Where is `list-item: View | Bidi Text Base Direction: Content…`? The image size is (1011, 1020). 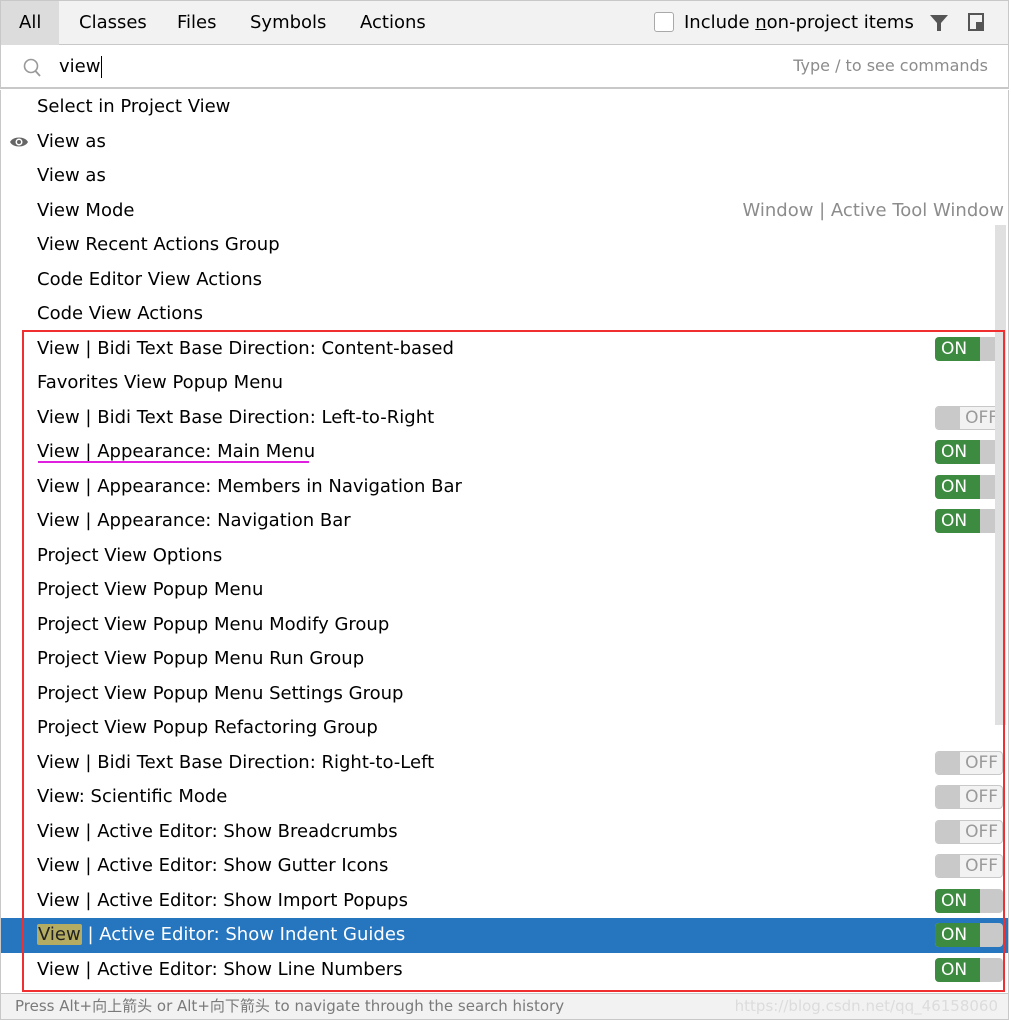 list-item: View | Bidi Text Base Direction: Content… is located at coordinates (504, 349).